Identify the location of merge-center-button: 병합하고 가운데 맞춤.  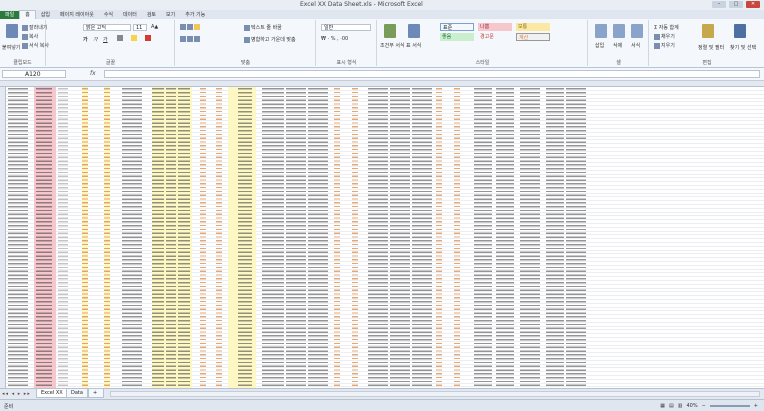
(270, 39).